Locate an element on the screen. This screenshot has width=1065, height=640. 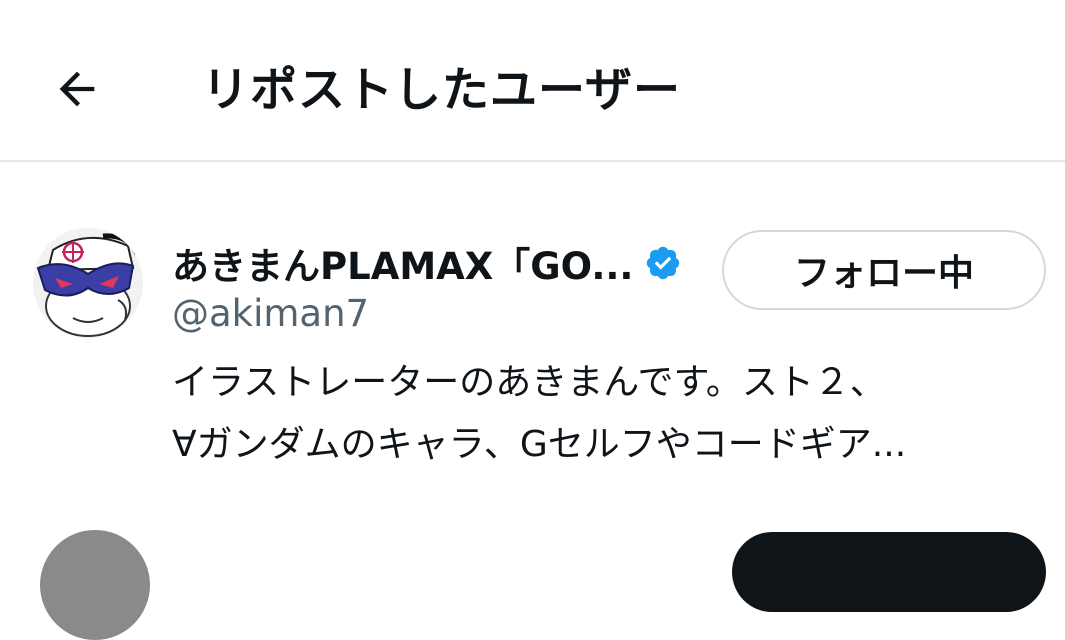
user-handle: @akiman7 is located at coordinates (271, 313).